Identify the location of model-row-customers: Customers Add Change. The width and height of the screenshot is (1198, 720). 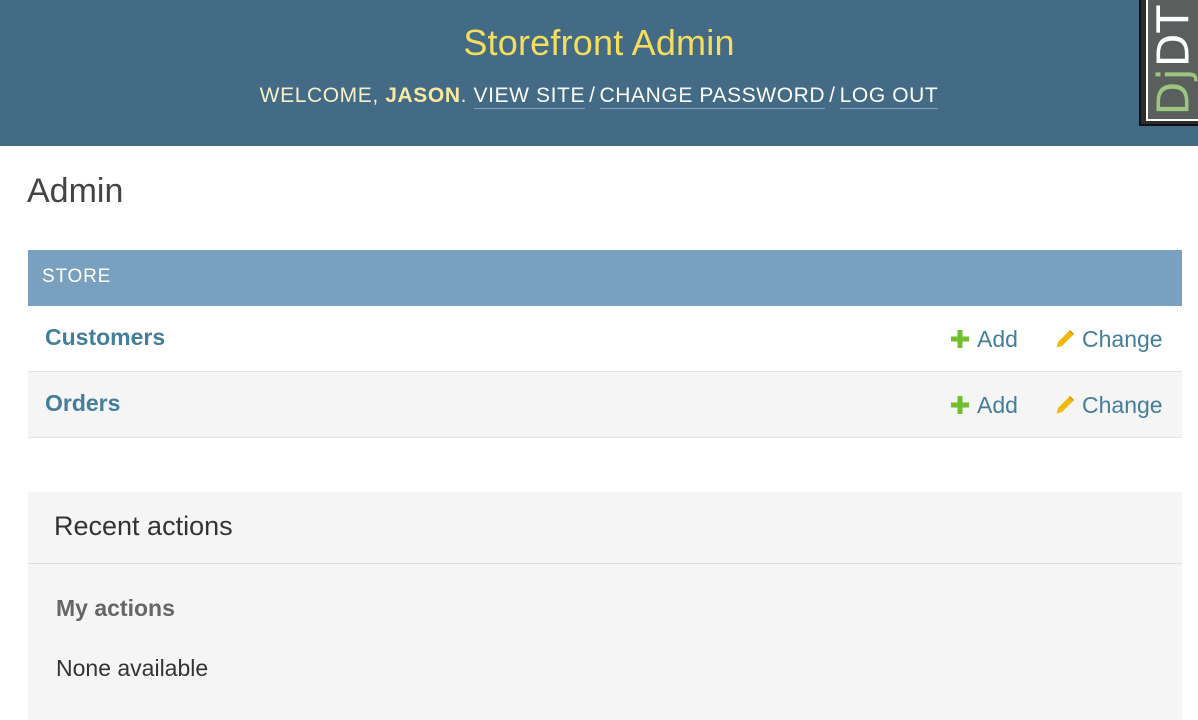
(605, 339).